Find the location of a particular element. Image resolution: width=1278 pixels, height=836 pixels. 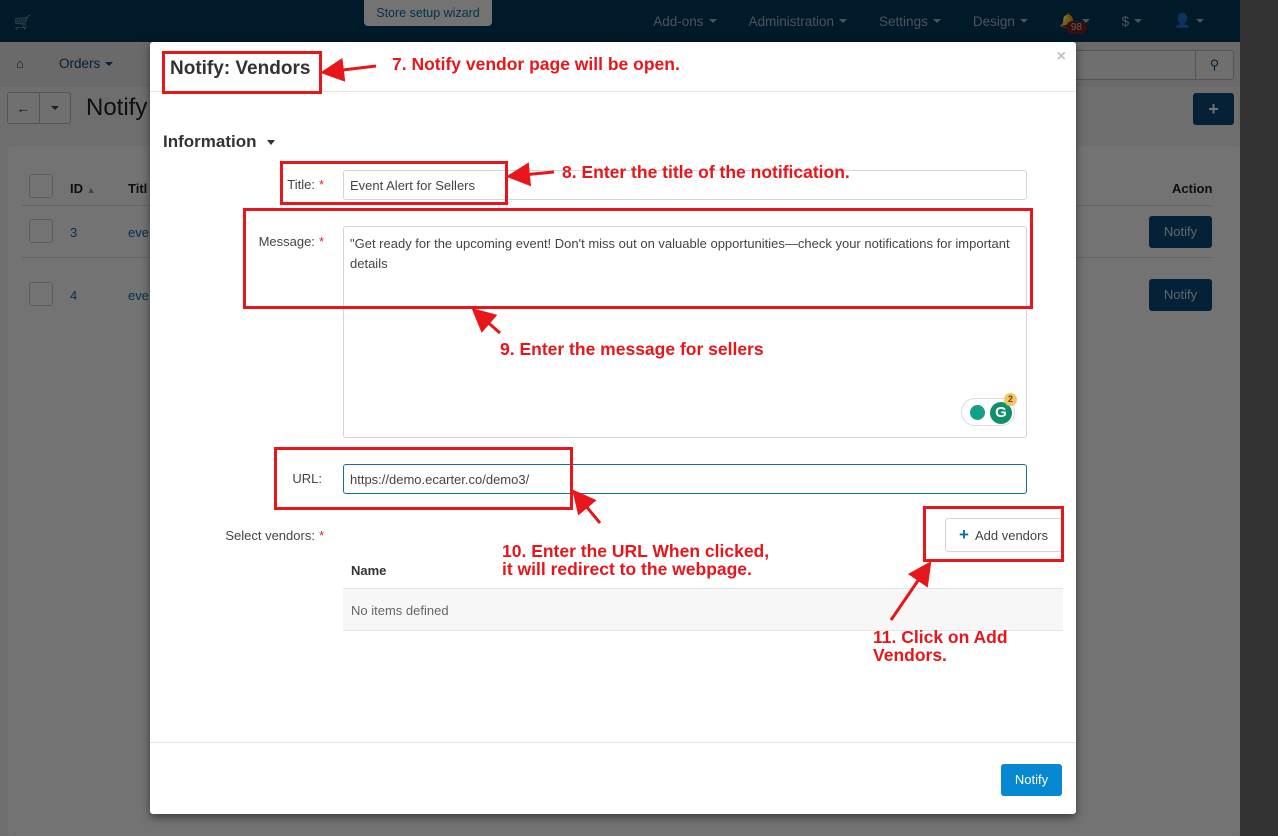

annotation-8: 8. Enter the title of the notification. is located at coordinates (706, 172).